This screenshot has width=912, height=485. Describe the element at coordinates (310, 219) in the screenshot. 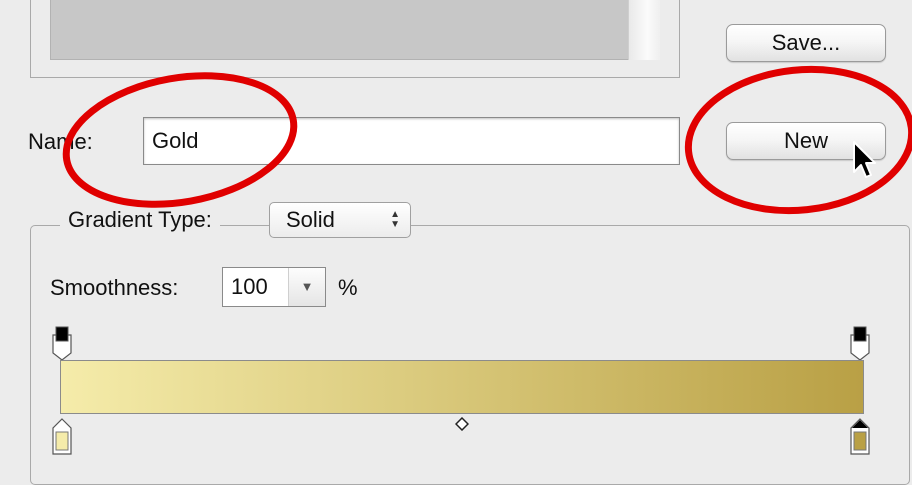

I see `gradient-type-value: Solid` at that location.